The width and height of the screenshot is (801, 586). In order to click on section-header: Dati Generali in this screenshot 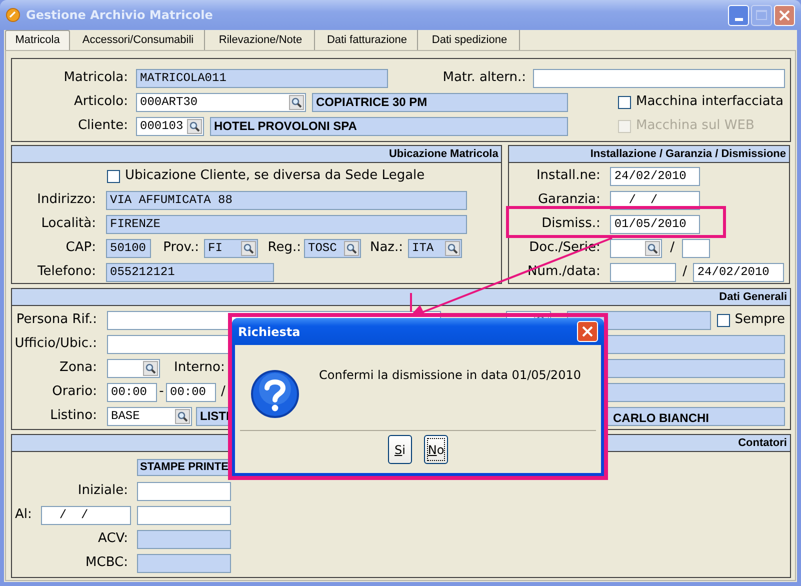, I will do `click(401, 297)`.